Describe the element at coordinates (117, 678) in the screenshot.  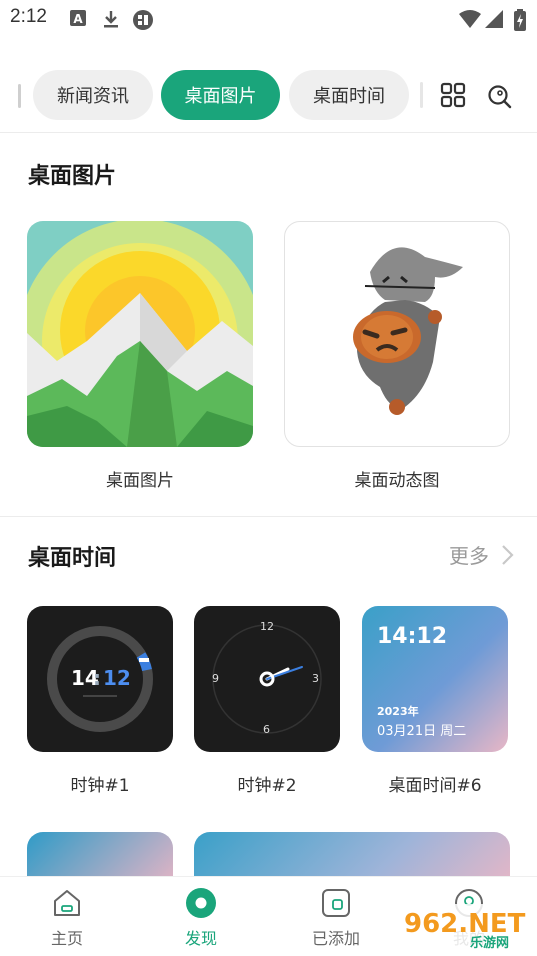
I see `clock-1-minute: 12` at that location.